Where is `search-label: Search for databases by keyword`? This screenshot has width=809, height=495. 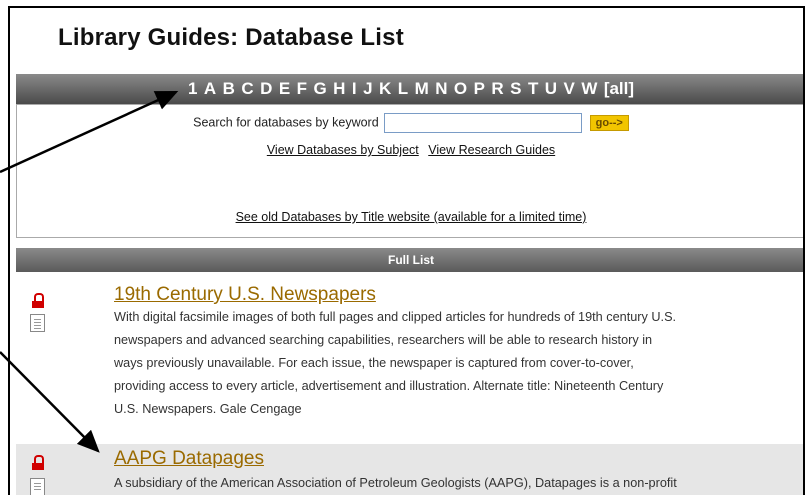
search-label: Search for databases by keyword is located at coordinates (286, 122).